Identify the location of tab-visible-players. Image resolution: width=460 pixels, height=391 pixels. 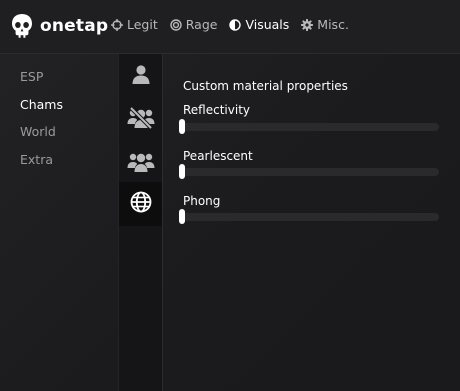
(140, 164).